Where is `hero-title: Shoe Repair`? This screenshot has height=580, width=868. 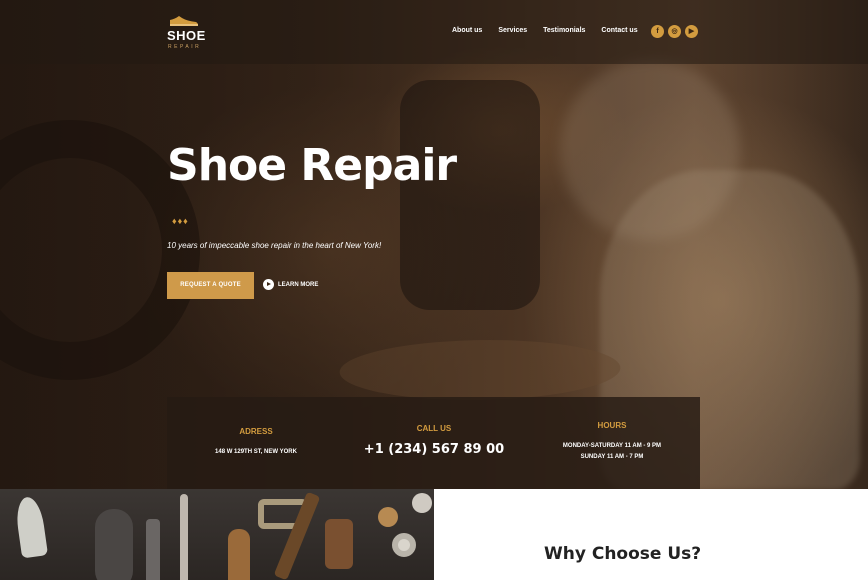
hero-title: Shoe Repair is located at coordinates (312, 165).